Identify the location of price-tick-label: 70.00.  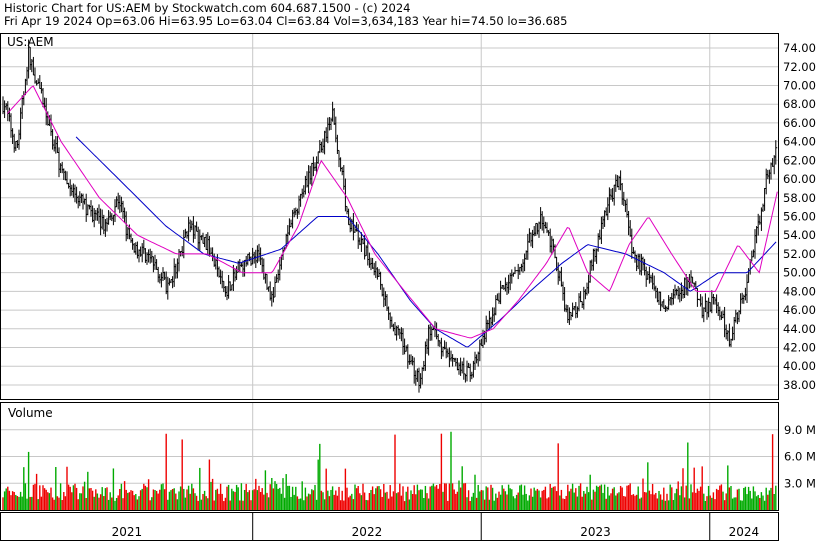
(799, 85).